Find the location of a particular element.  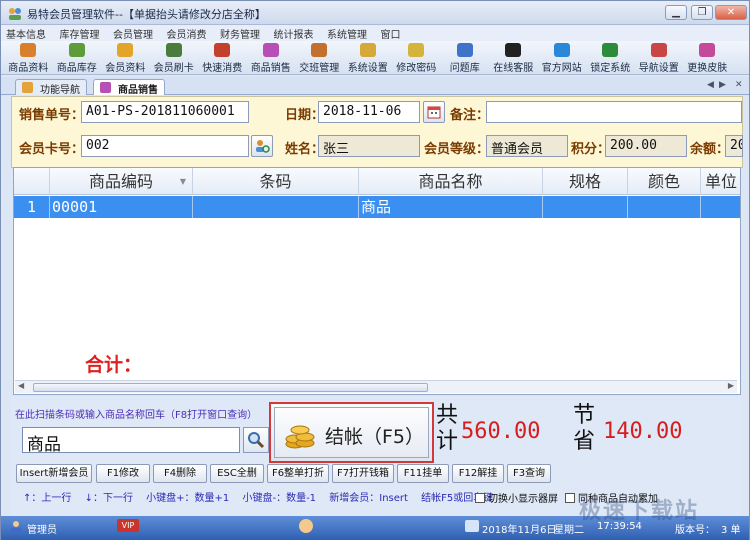

balance-label: 余额： is located at coordinates (710, 149).